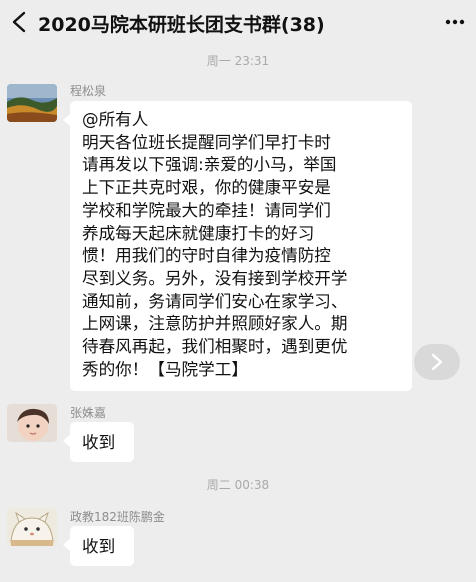  I want to click on chat-title: 2020马院本研班长团支书群(38), so click(181, 25).